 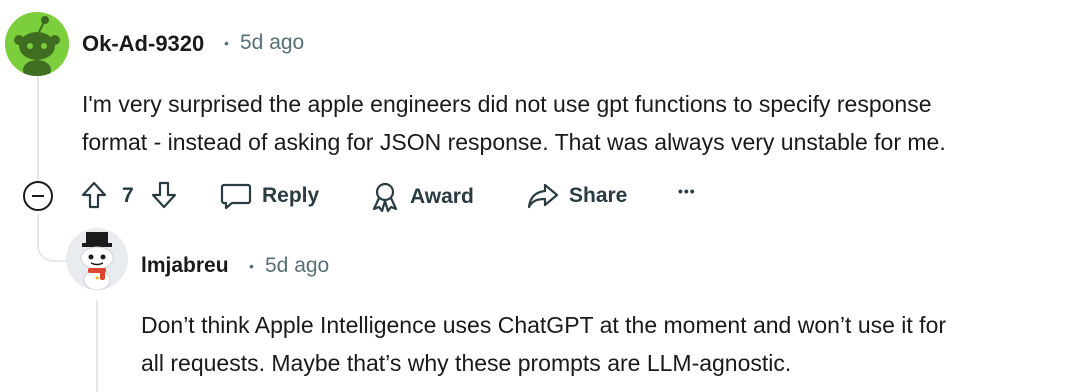 I want to click on reply-button: Reply, so click(x=269, y=196).